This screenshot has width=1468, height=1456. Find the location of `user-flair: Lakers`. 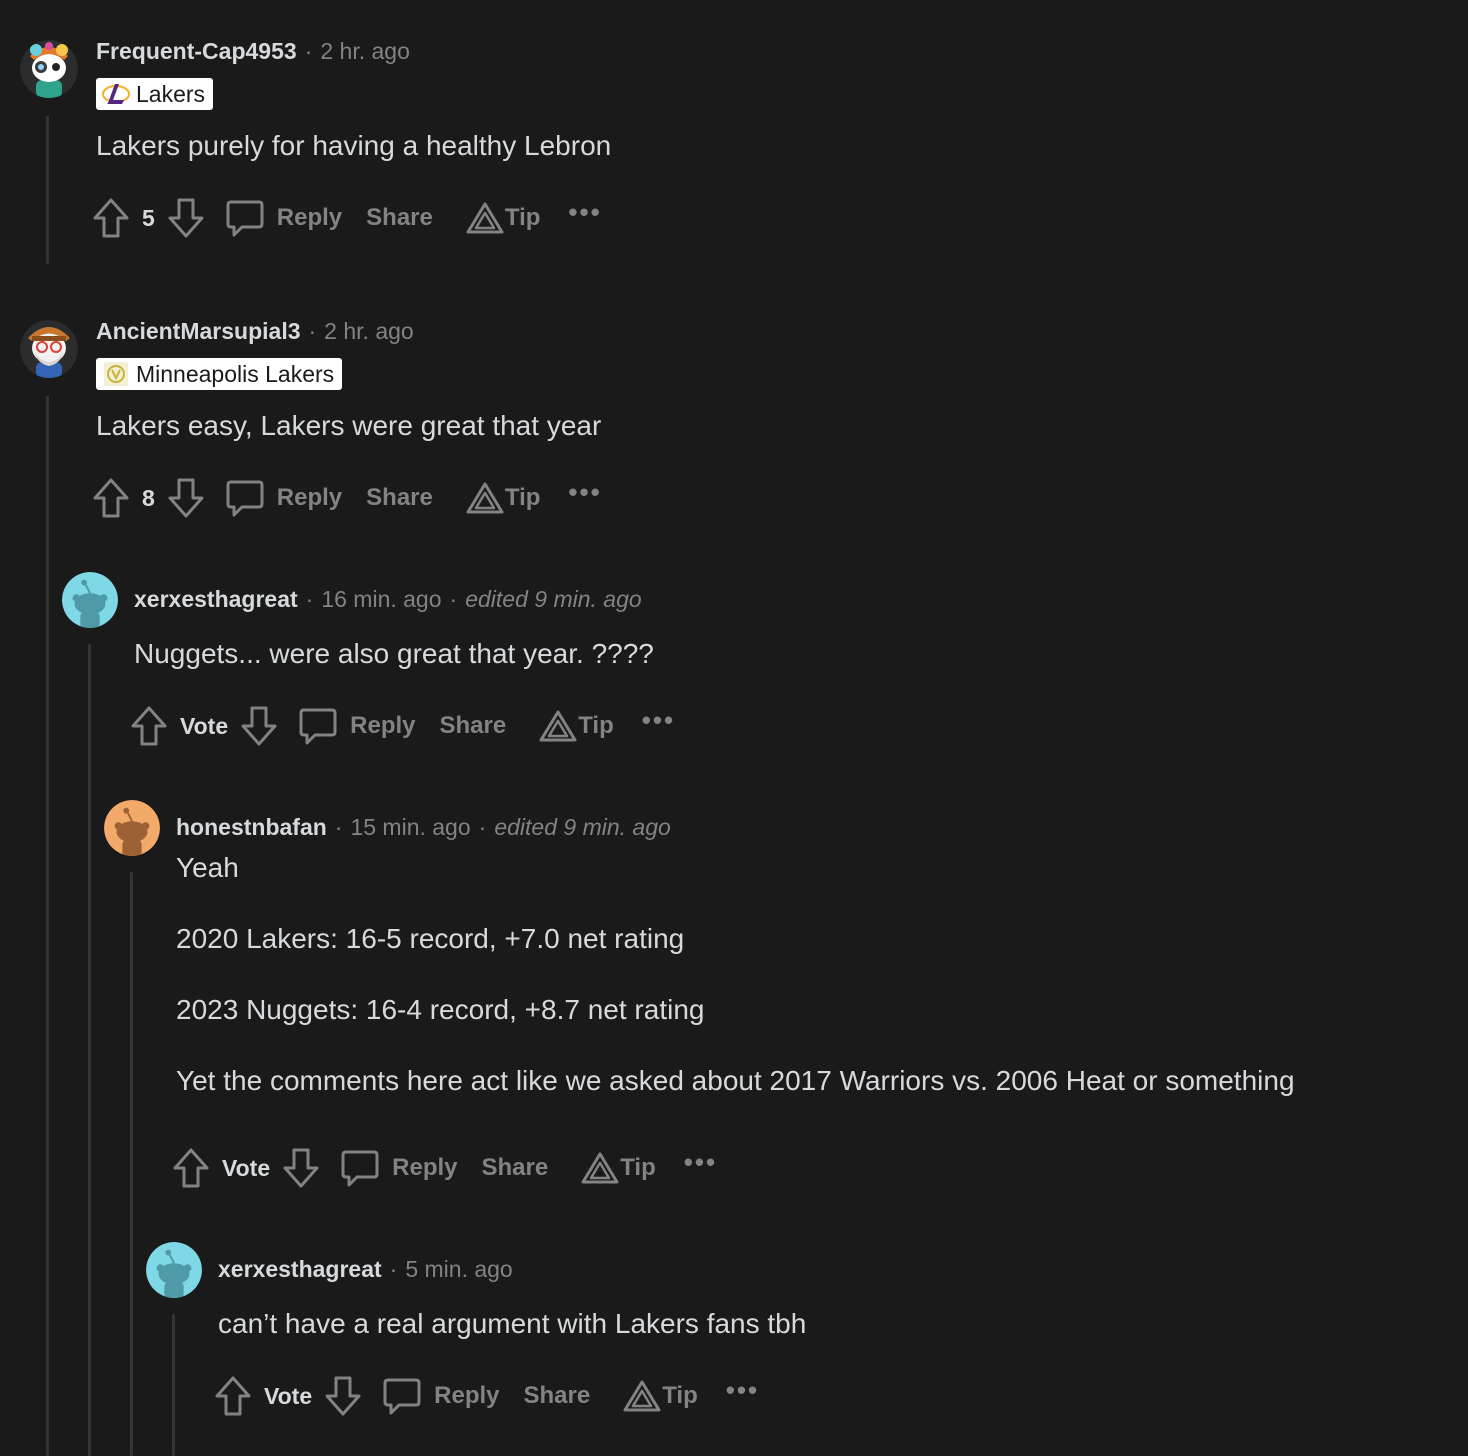

user-flair: Lakers is located at coordinates (155, 94).